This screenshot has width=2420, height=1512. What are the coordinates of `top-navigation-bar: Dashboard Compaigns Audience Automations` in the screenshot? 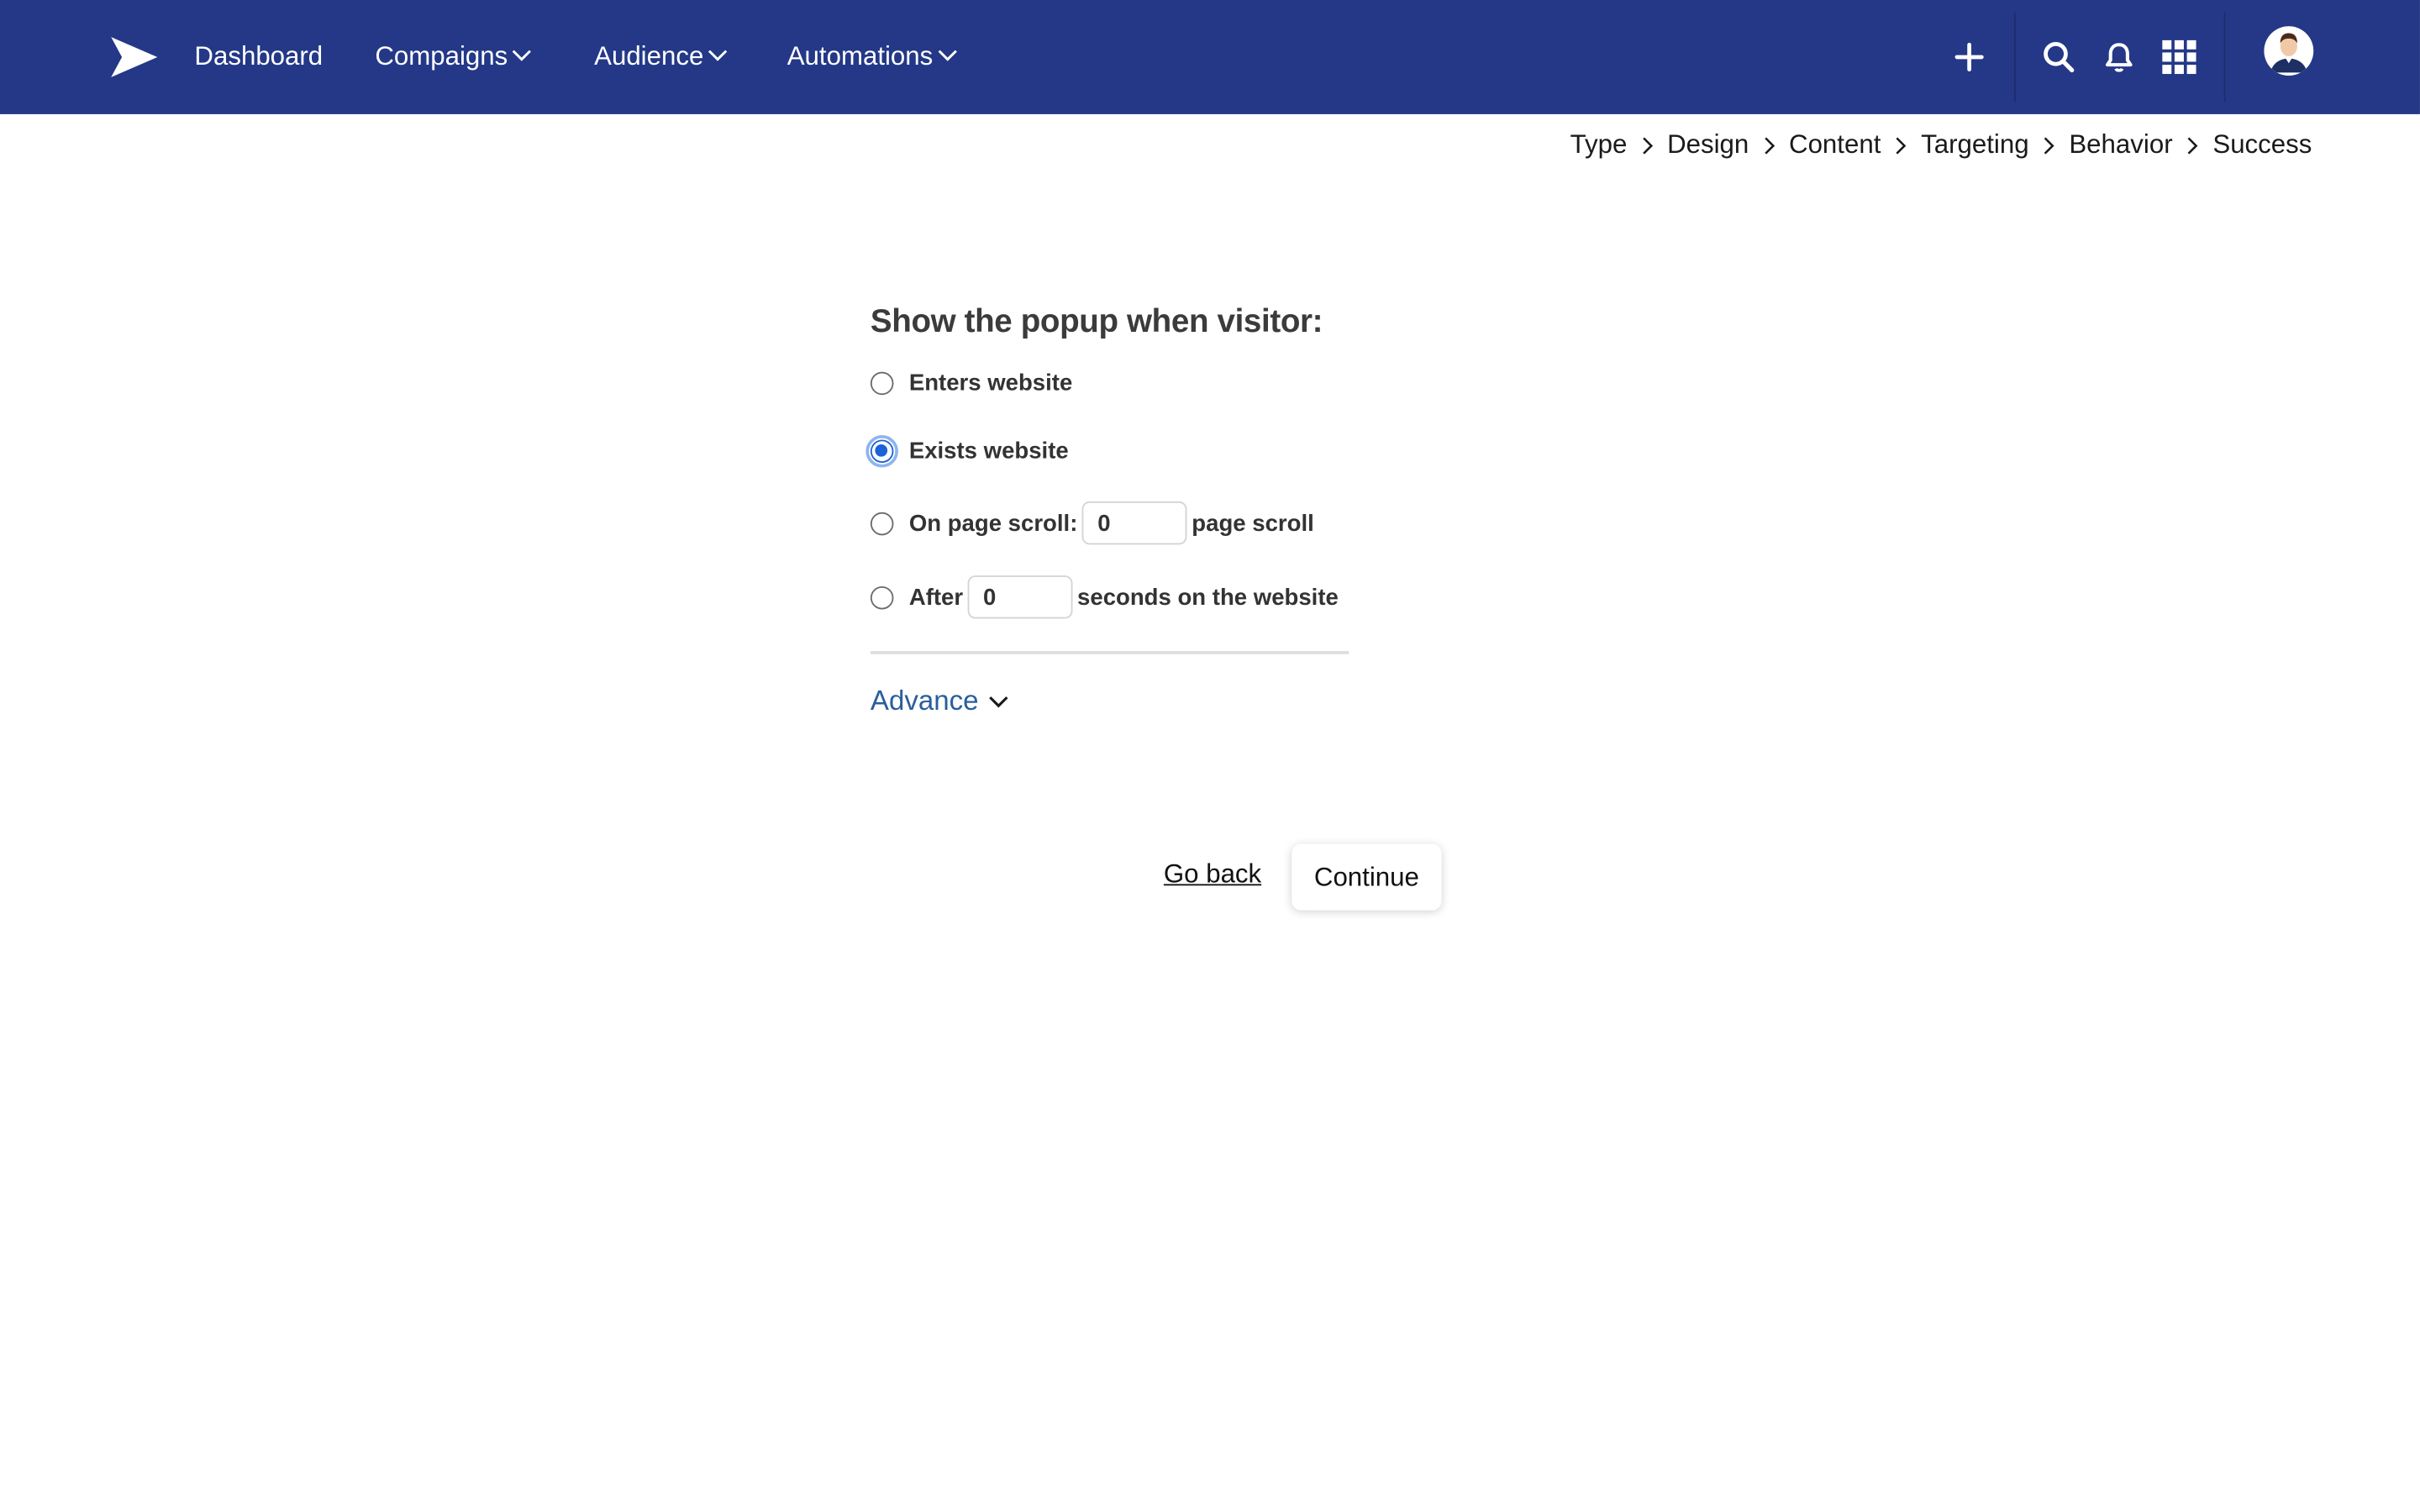 It's located at (1210, 57).